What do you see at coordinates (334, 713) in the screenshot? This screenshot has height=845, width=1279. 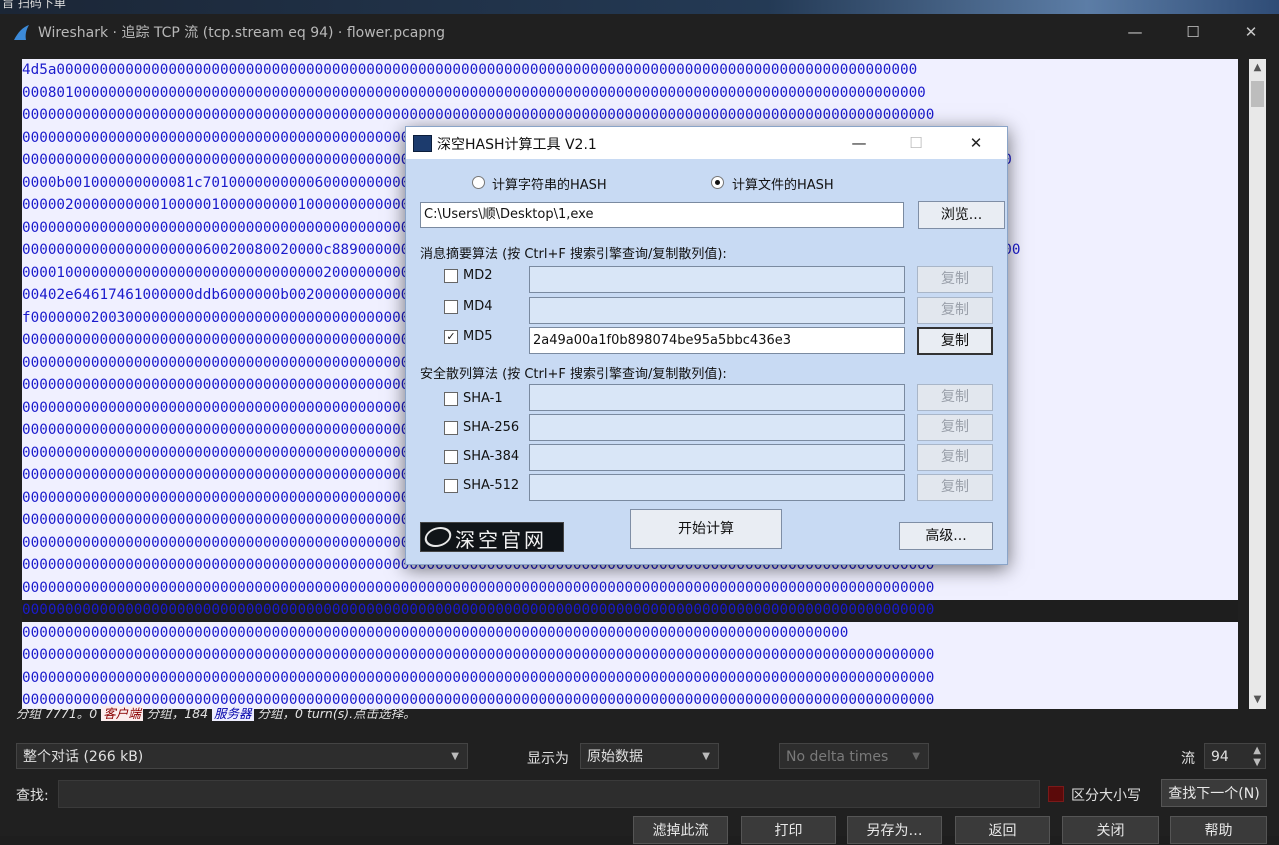 I see `summary-suffix: 分组，0 turn(s).点击选择。` at bounding box center [334, 713].